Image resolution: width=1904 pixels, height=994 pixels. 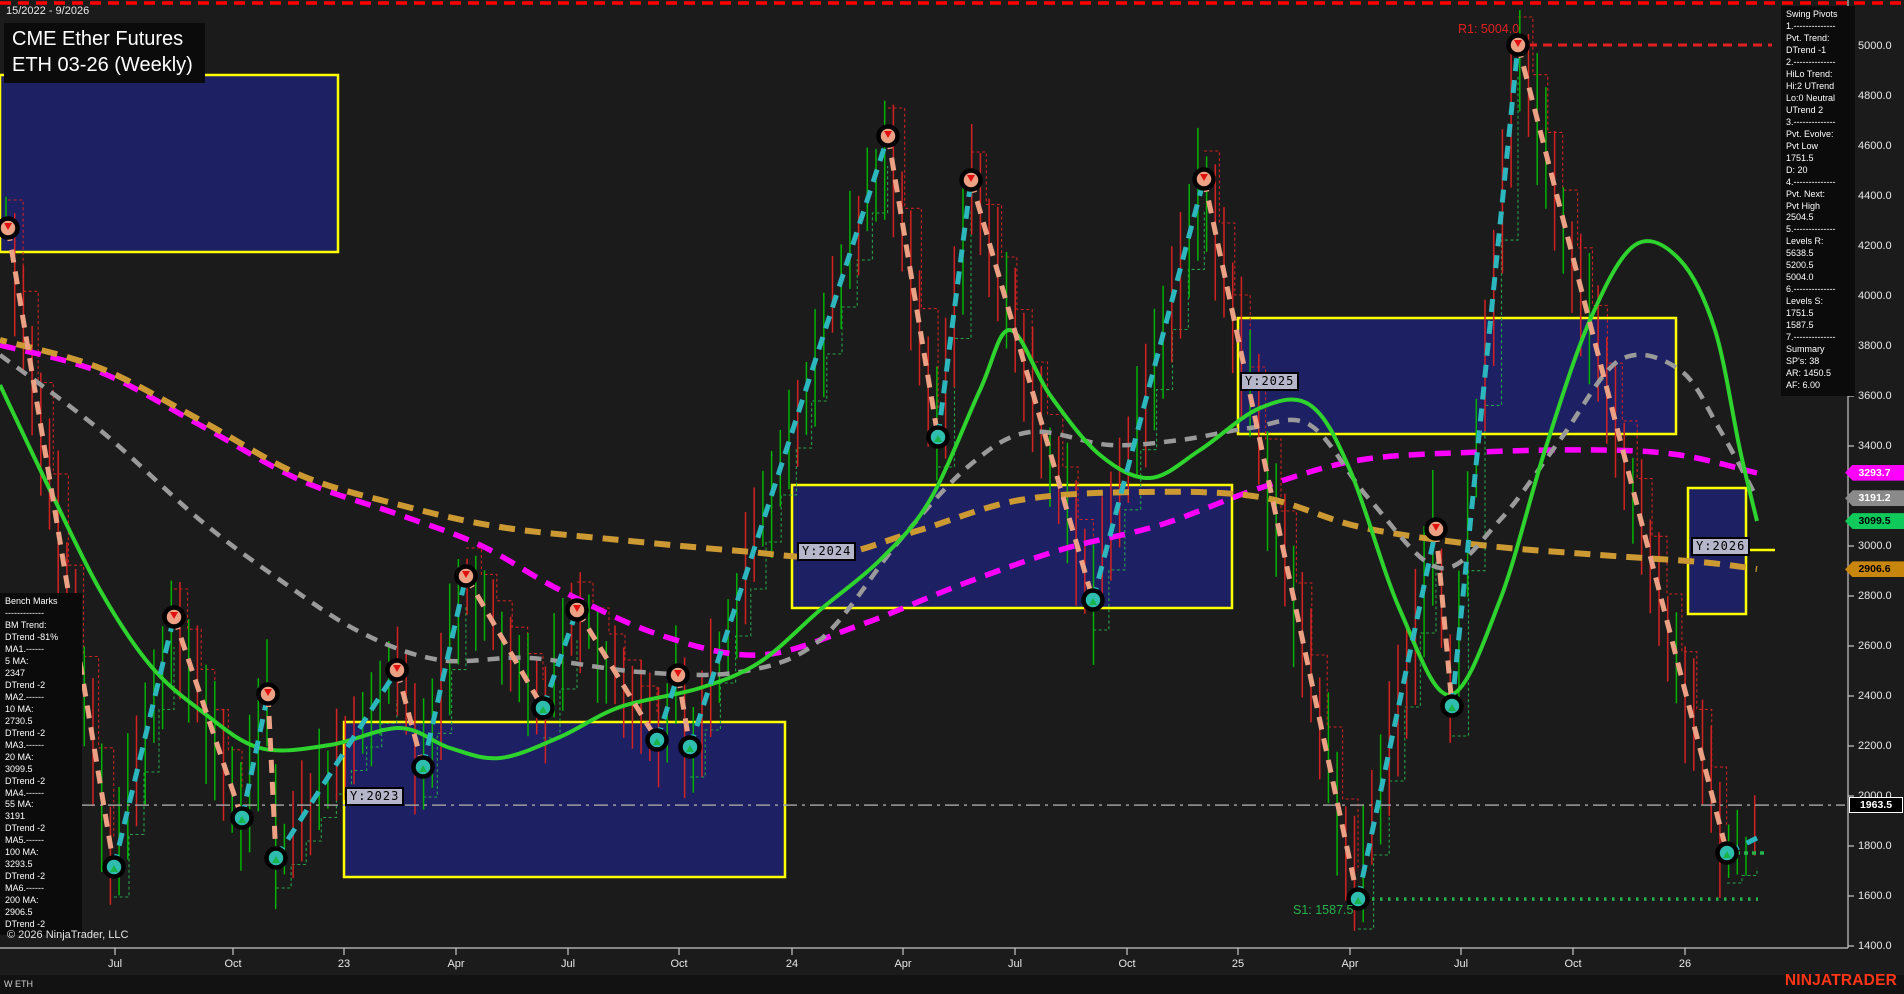 I want to click on trail-stop-red, so click(x=913, y=258).